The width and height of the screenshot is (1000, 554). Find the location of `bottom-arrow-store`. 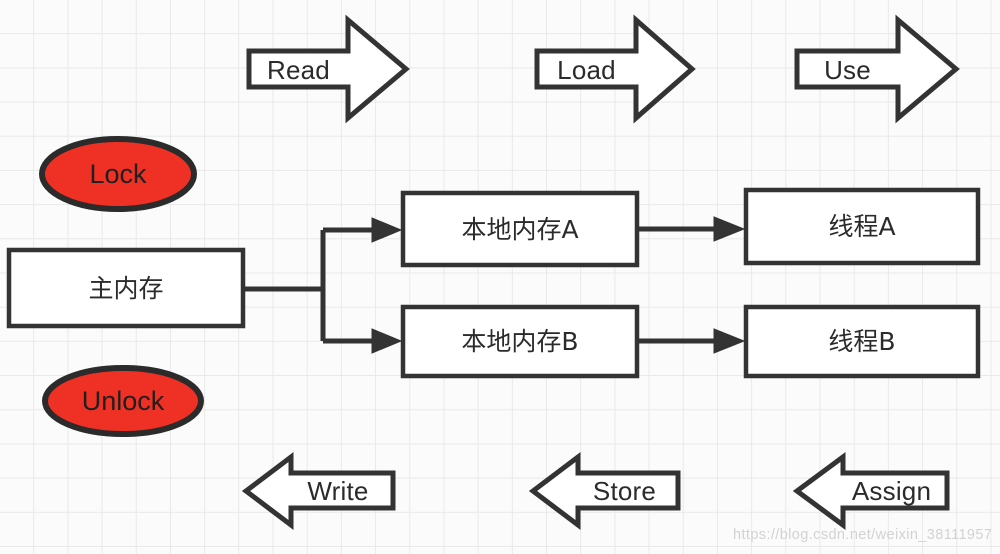

bottom-arrow-store is located at coordinates (604, 491).